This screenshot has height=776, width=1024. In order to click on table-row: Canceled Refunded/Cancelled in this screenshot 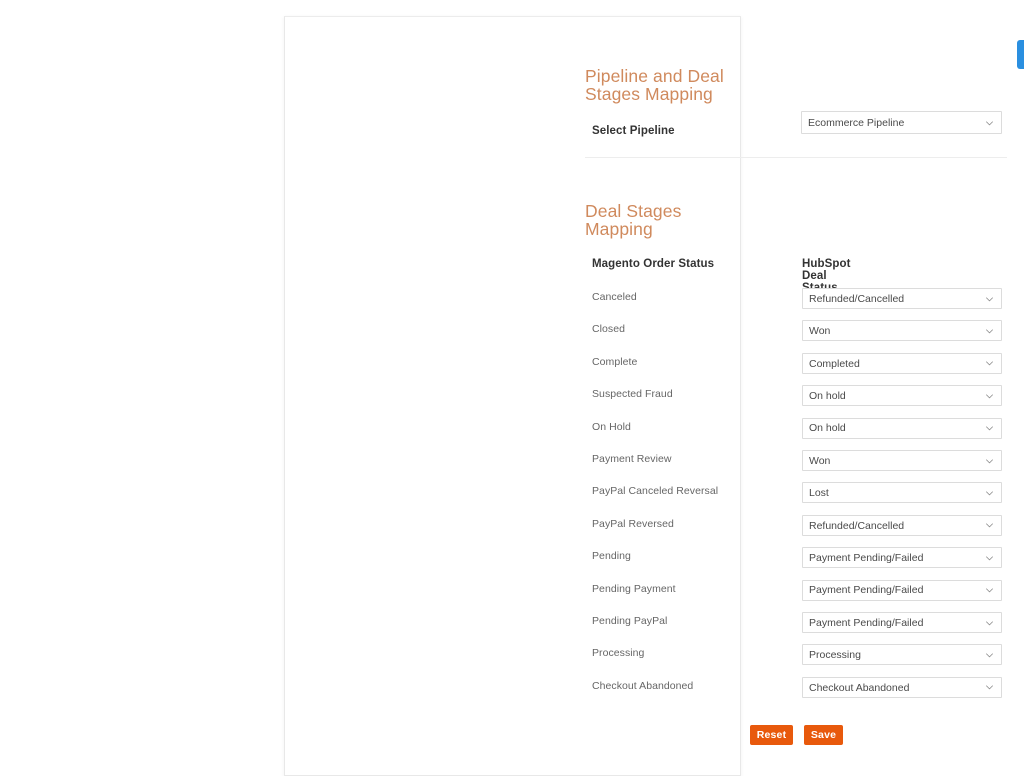, I will do `click(643, 304)`.